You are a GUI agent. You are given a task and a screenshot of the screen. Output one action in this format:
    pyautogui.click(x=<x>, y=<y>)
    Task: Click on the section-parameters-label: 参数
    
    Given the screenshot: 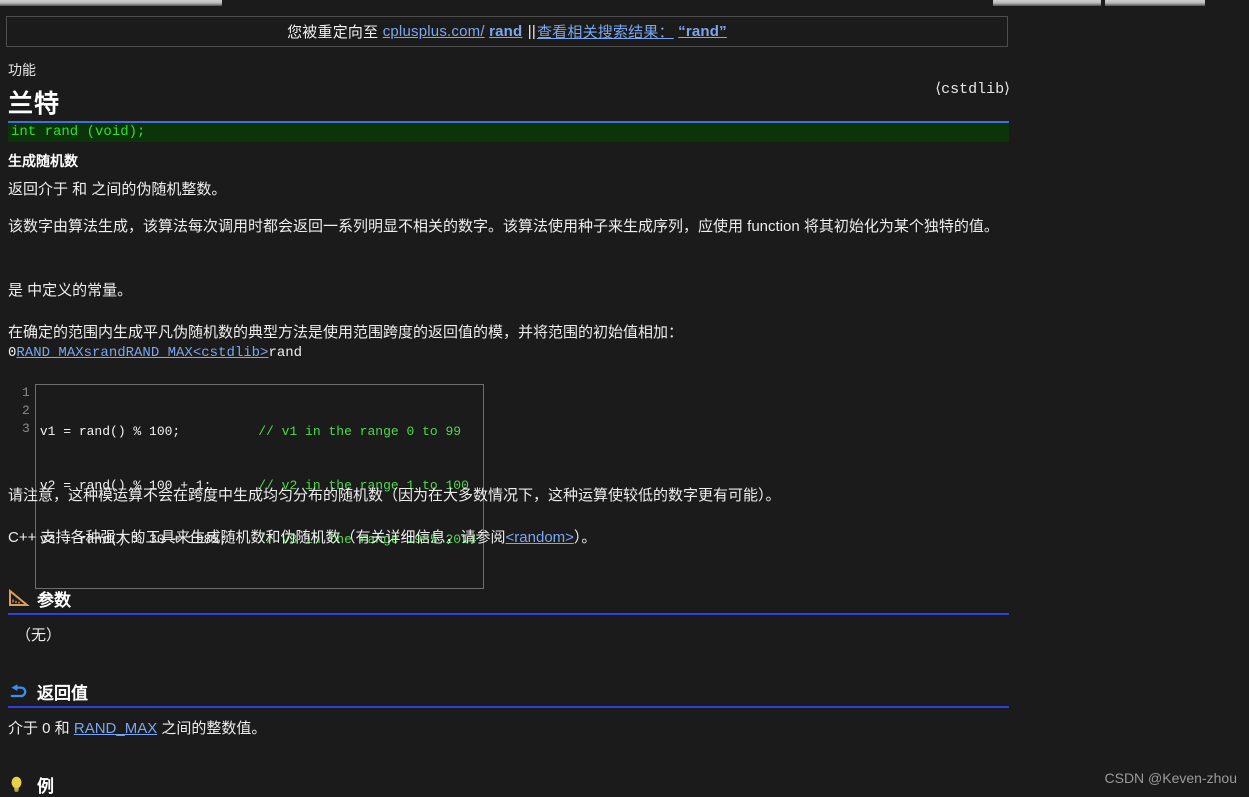 What is the action you would take?
    pyautogui.click(x=54, y=600)
    